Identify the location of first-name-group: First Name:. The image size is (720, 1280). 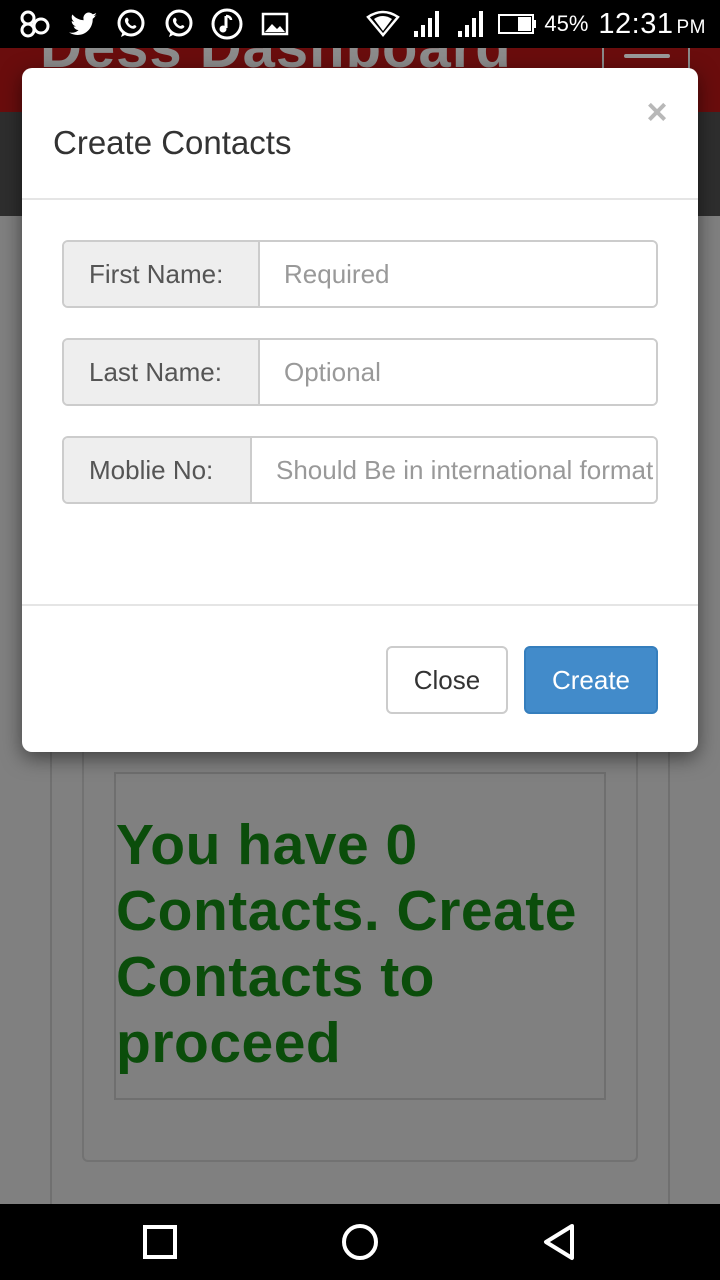
(360, 274).